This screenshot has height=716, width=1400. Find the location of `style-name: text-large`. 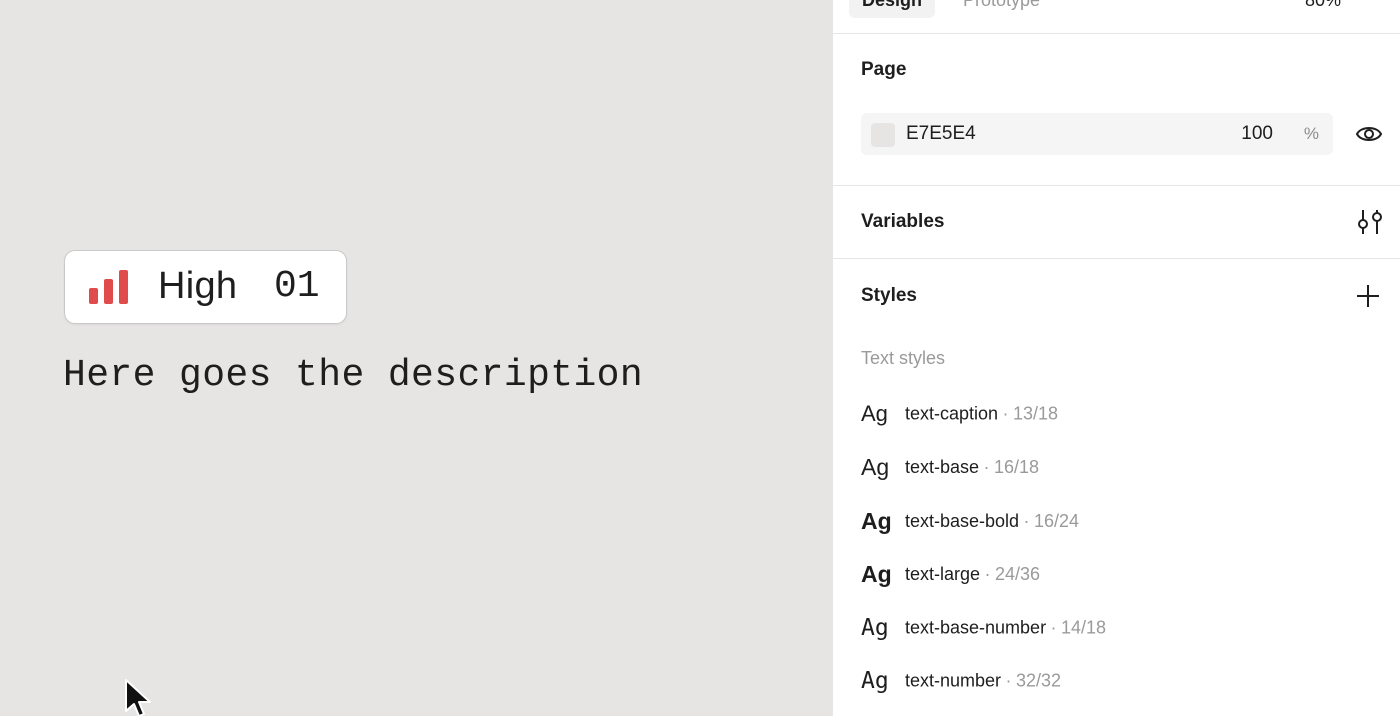

style-name: text-large is located at coordinates (943, 574).